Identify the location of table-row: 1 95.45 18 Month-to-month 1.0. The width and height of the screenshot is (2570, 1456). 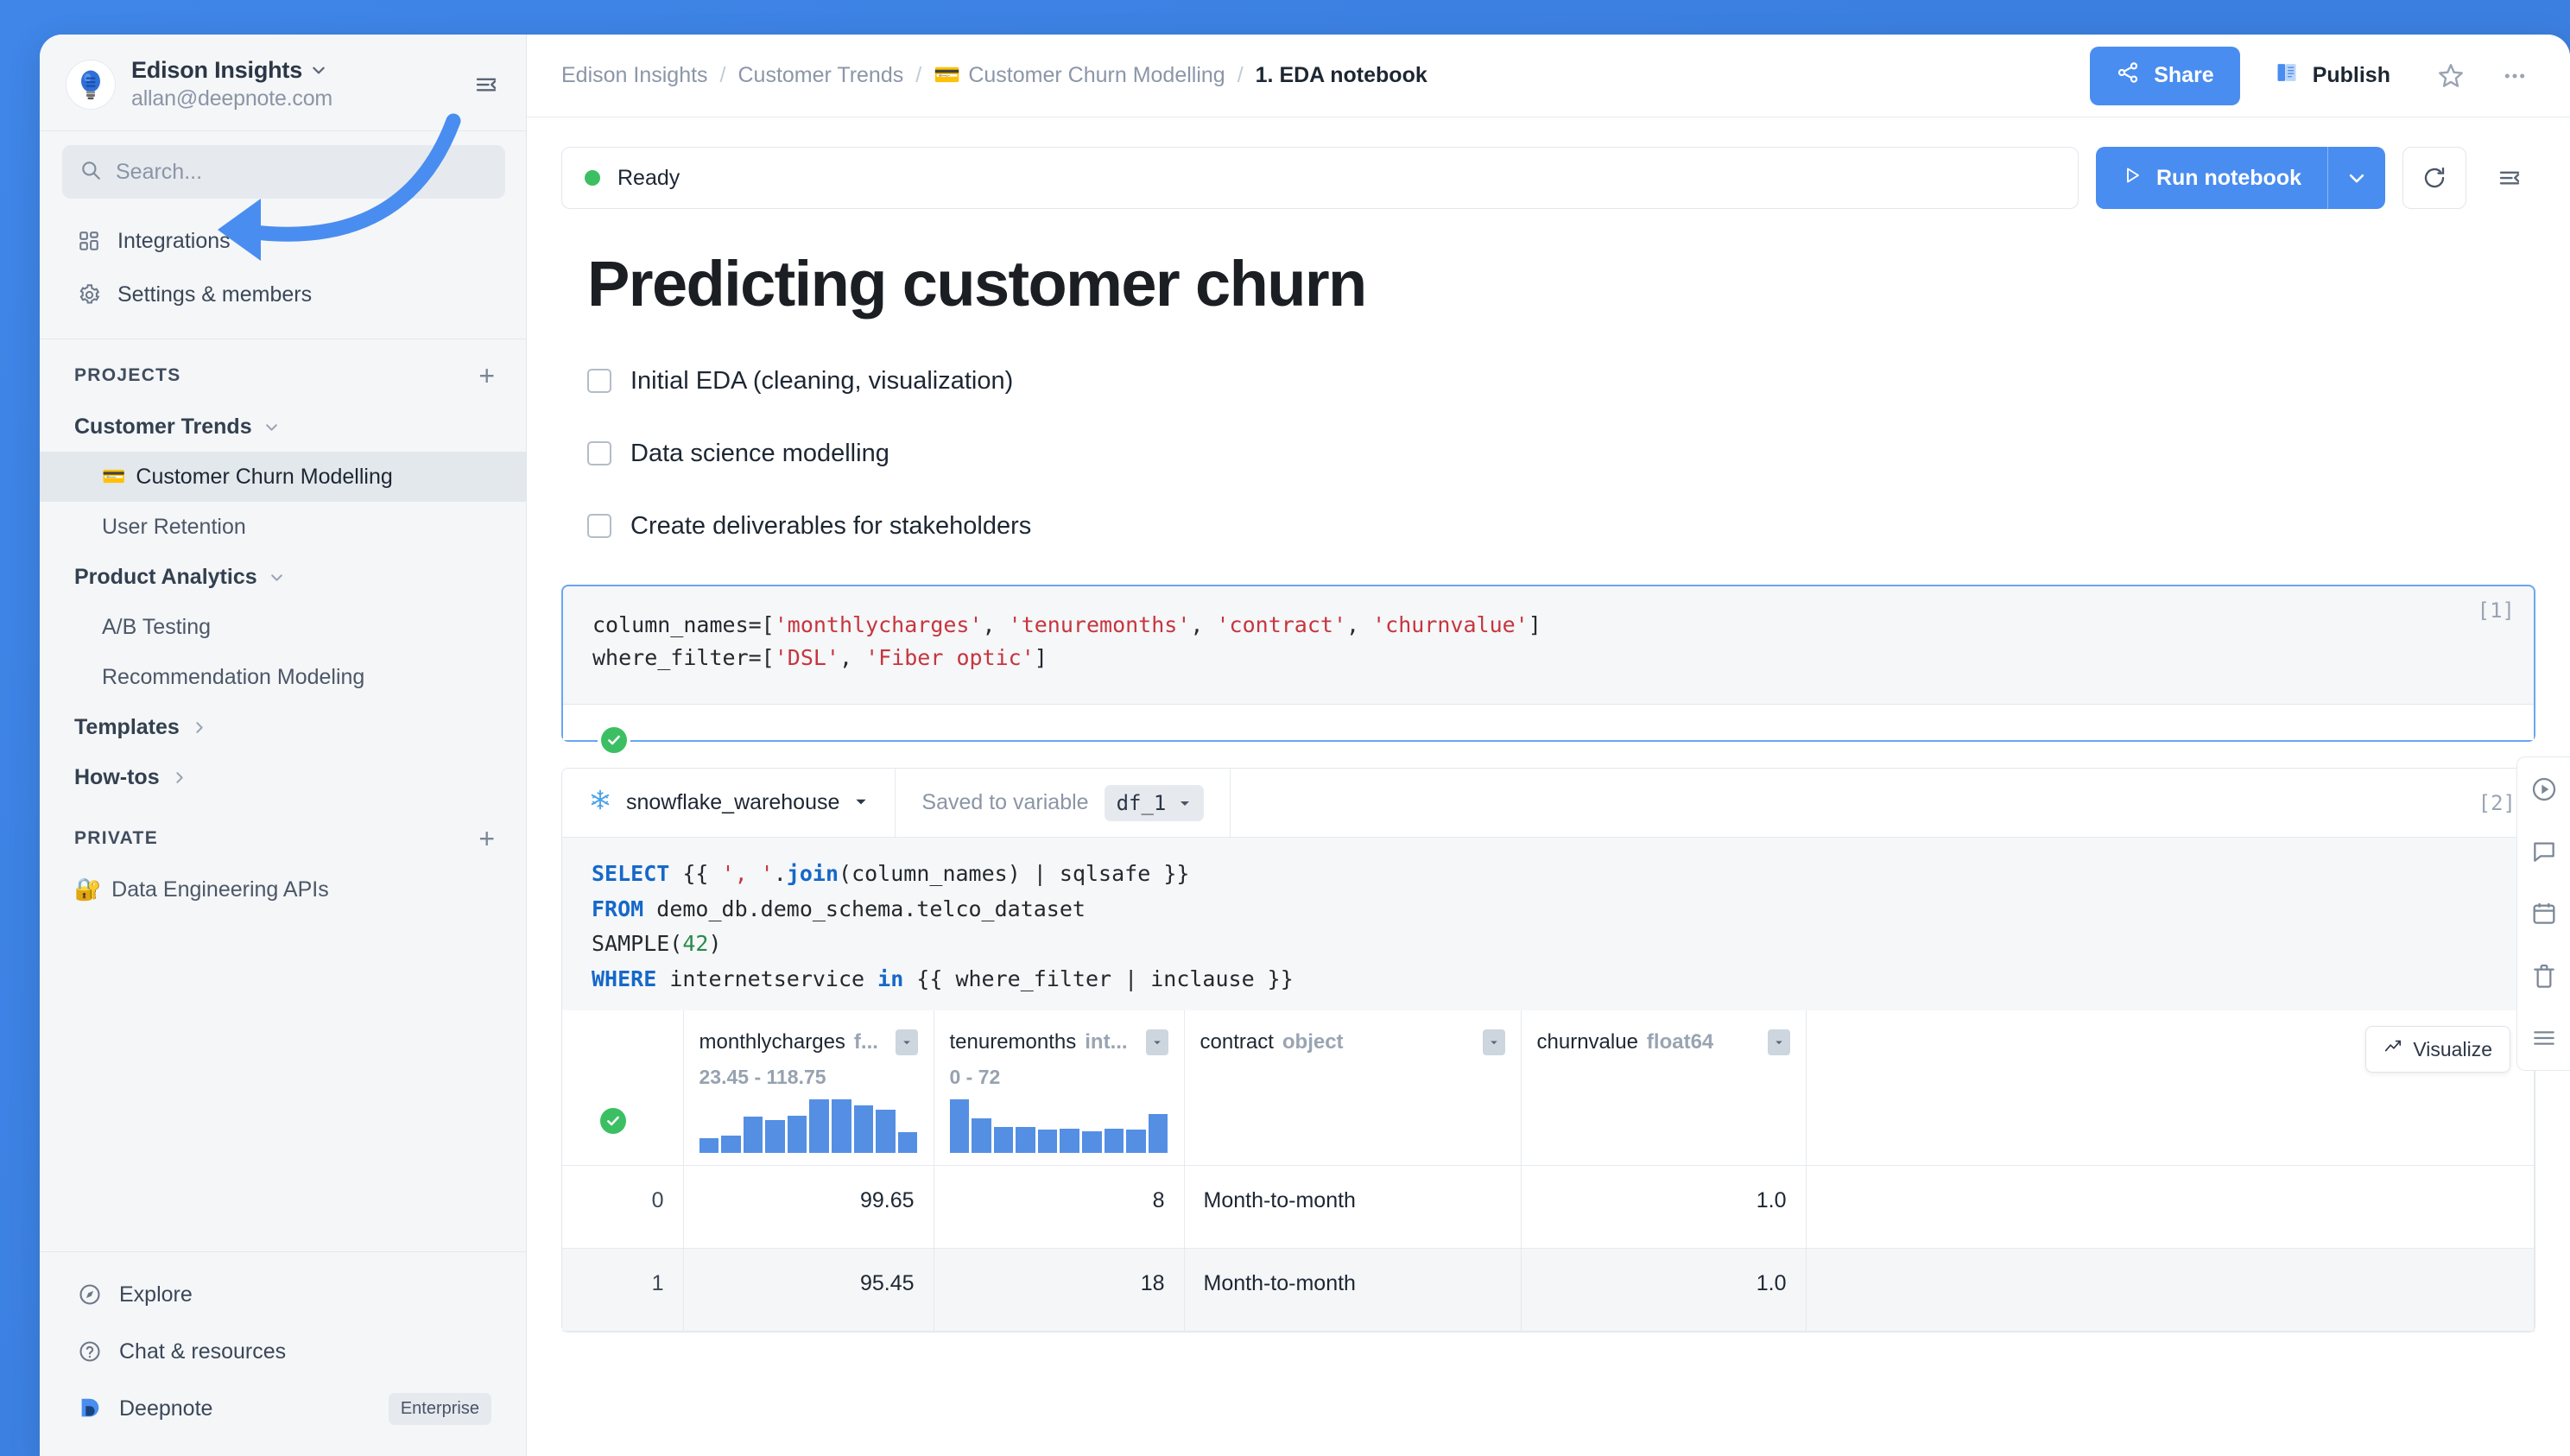
(1549, 1290).